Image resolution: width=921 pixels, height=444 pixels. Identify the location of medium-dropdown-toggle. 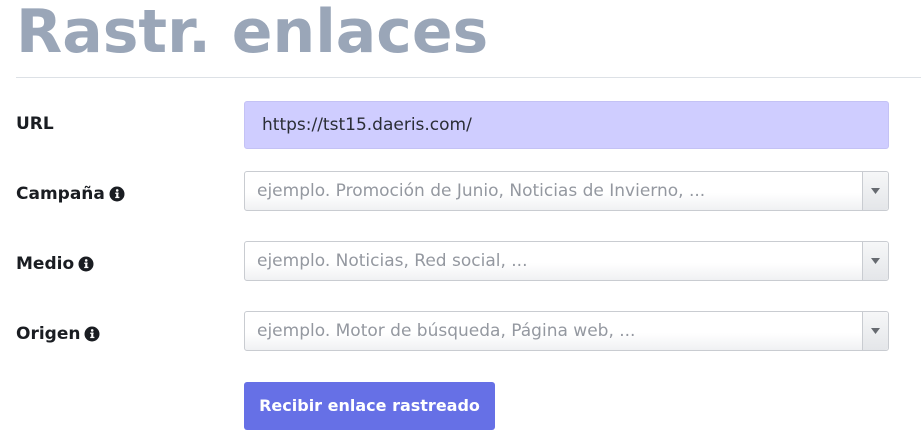
(875, 261).